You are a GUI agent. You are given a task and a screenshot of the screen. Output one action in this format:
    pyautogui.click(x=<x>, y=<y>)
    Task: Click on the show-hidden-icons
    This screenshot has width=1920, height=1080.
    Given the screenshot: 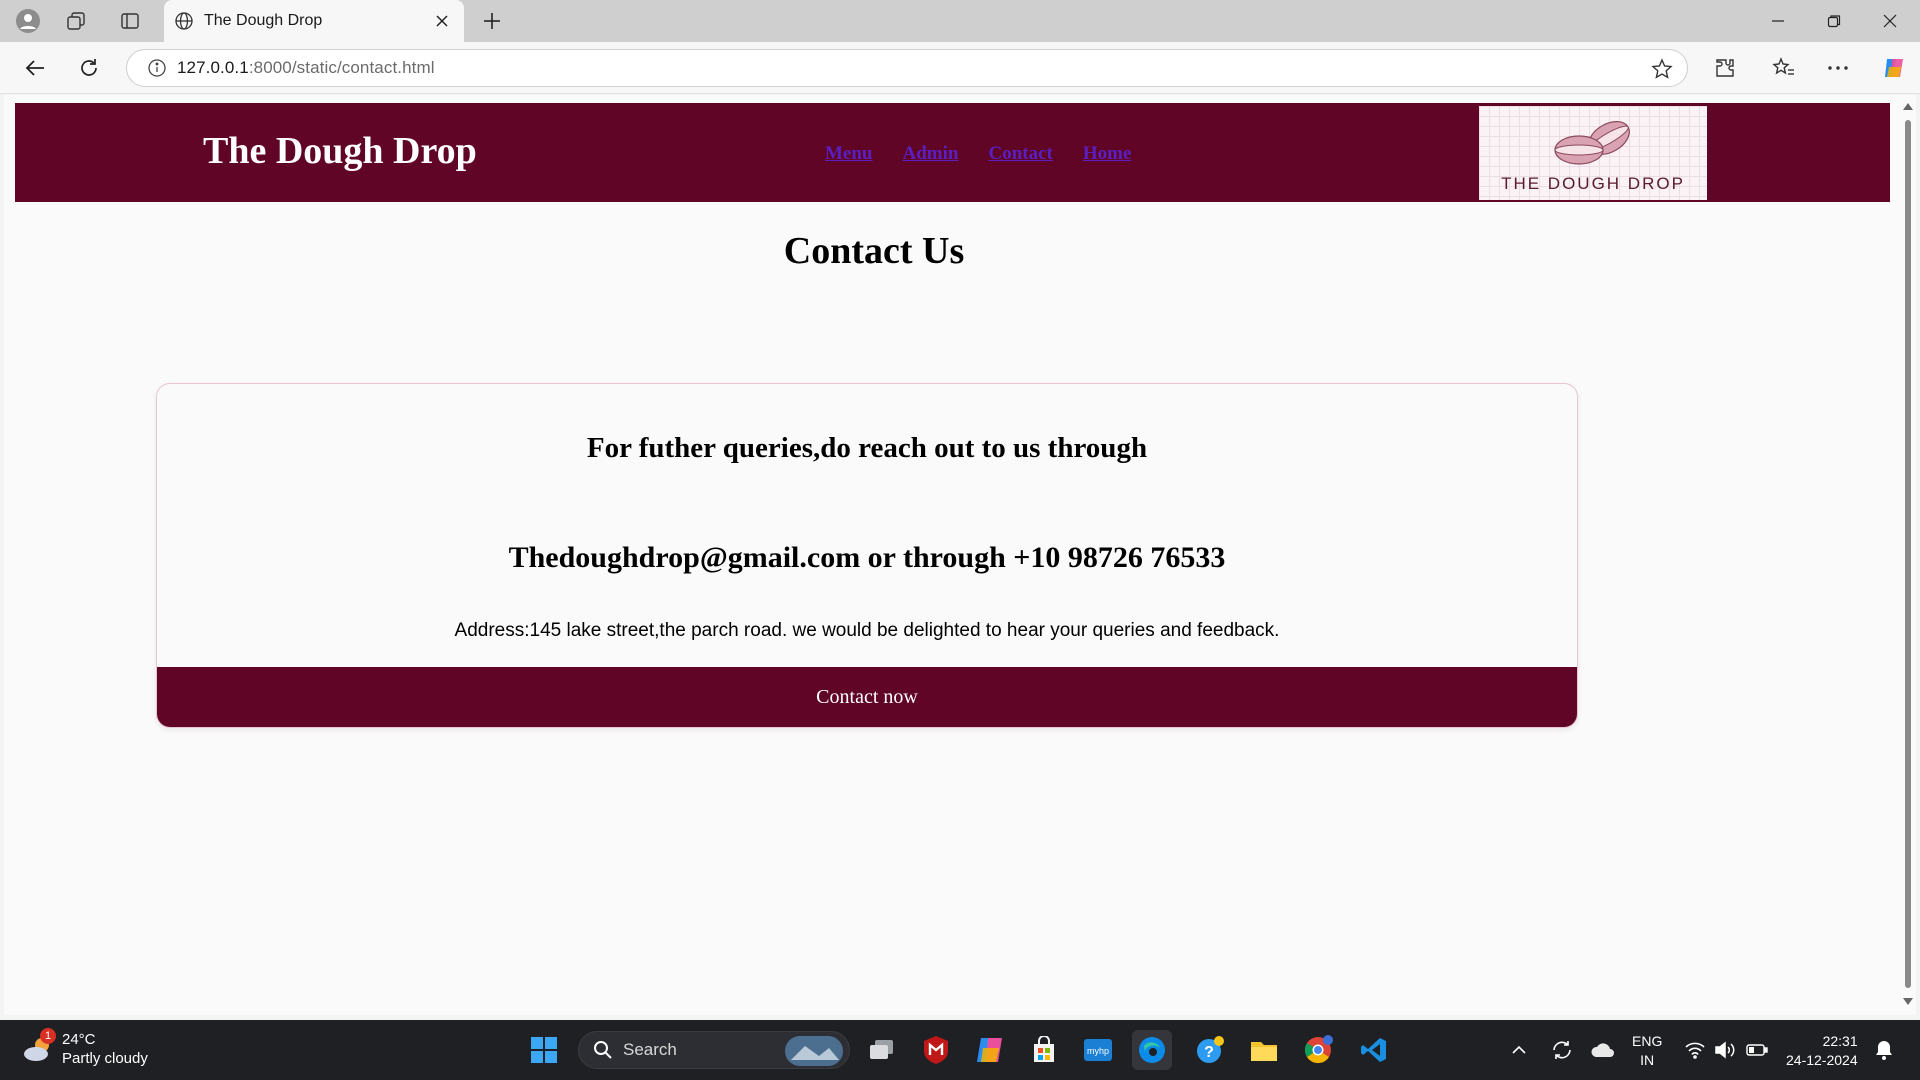 What is the action you would take?
    pyautogui.click(x=1519, y=1050)
    